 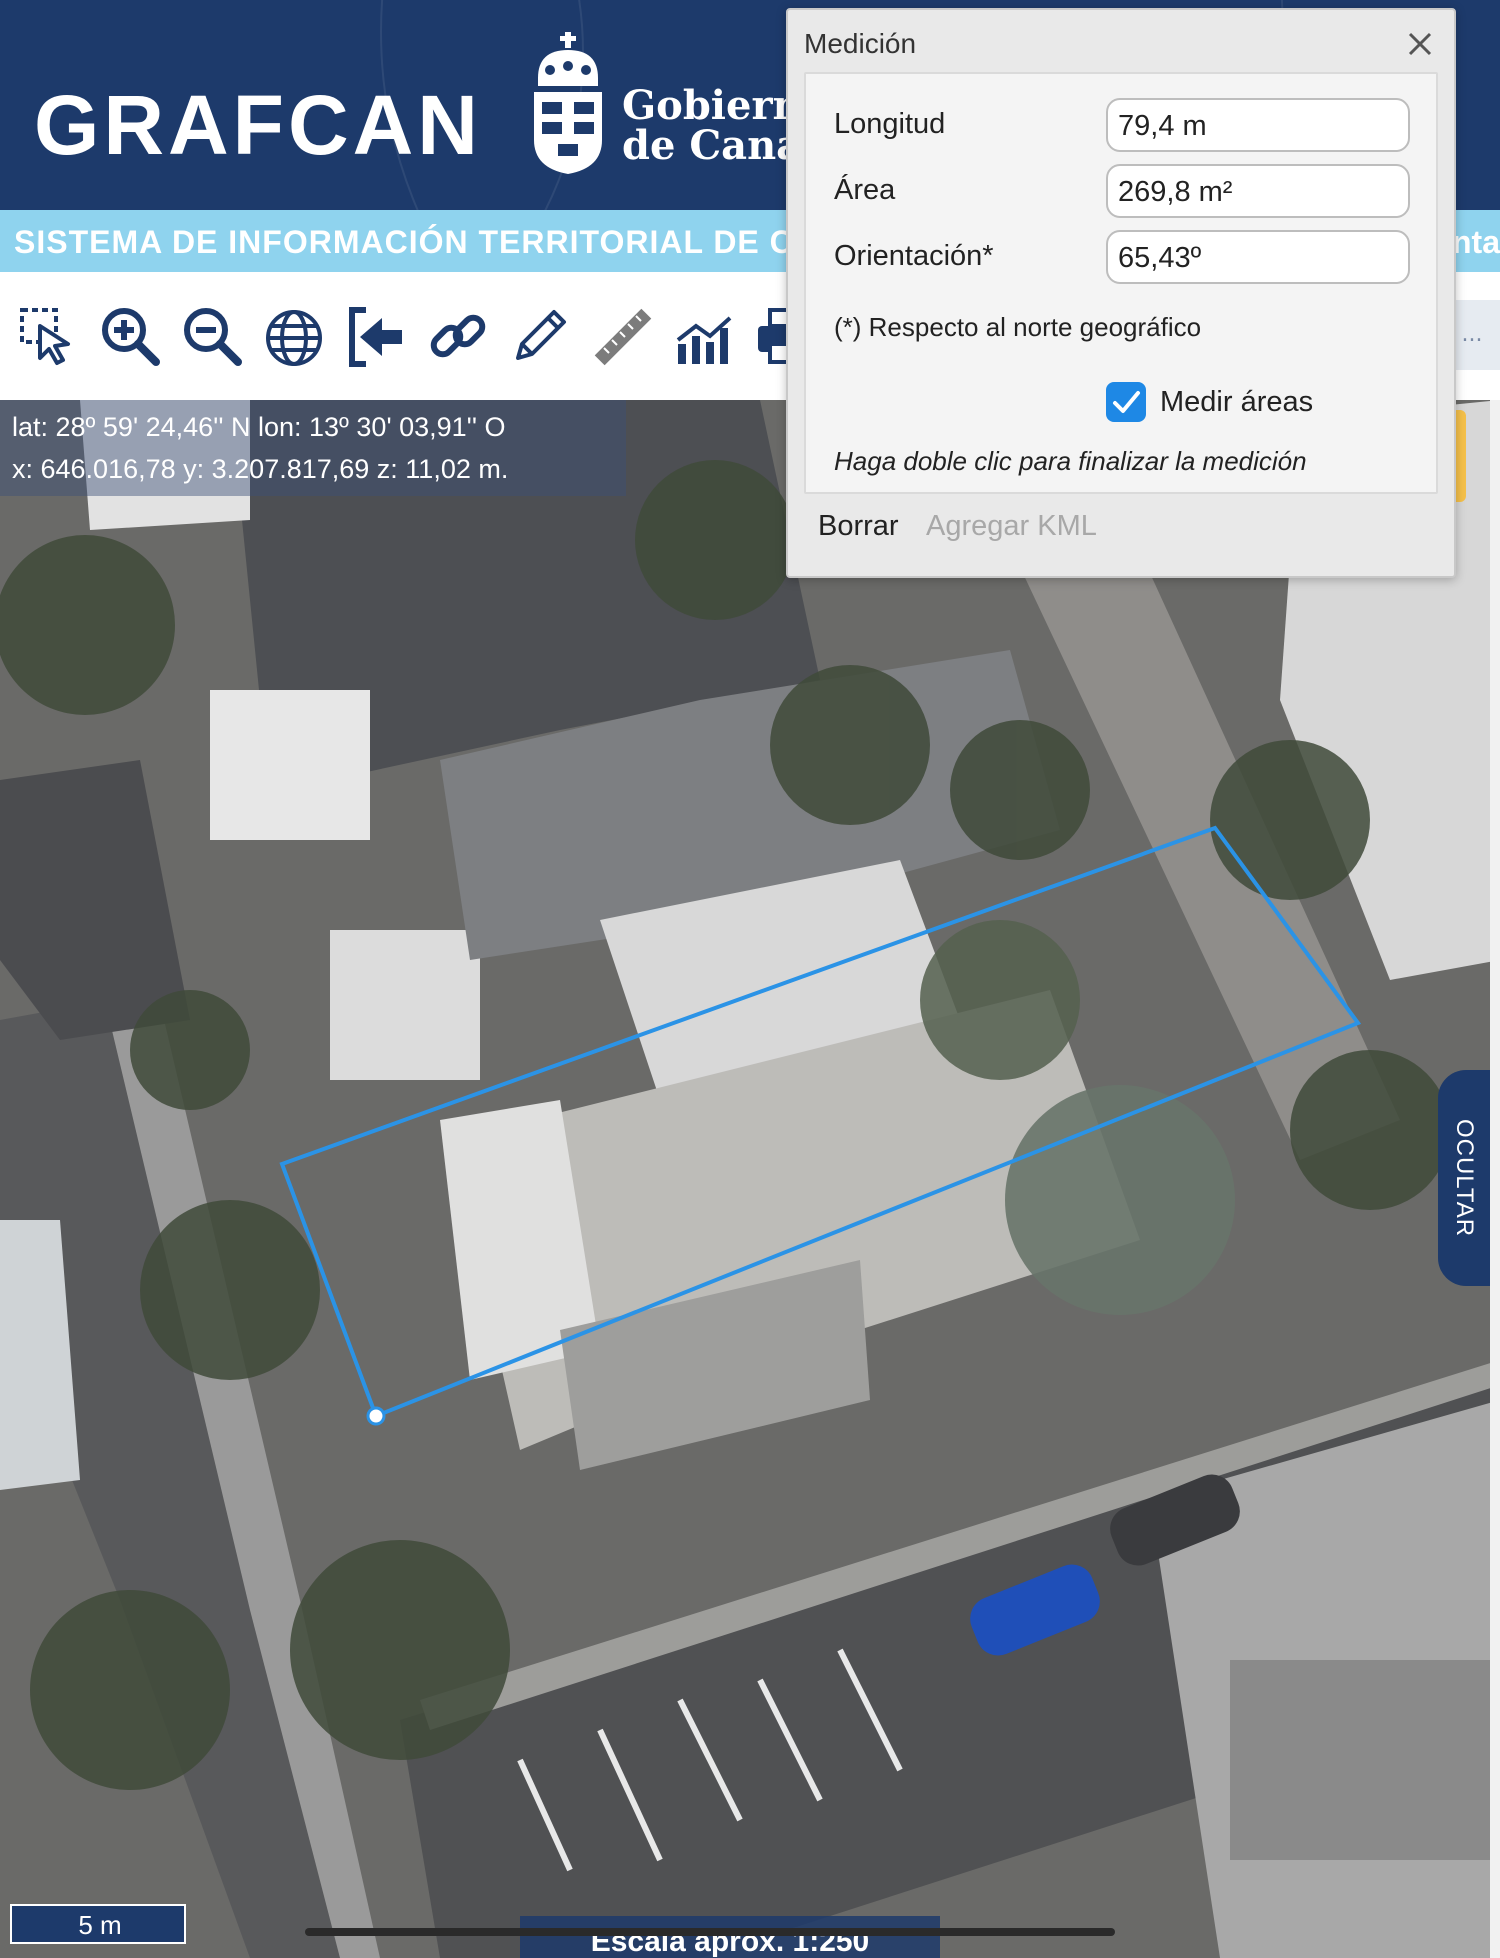 What do you see at coordinates (1495, 1179) in the screenshot?
I see `side-panel-edge` at bounding box center [1495, 1179].